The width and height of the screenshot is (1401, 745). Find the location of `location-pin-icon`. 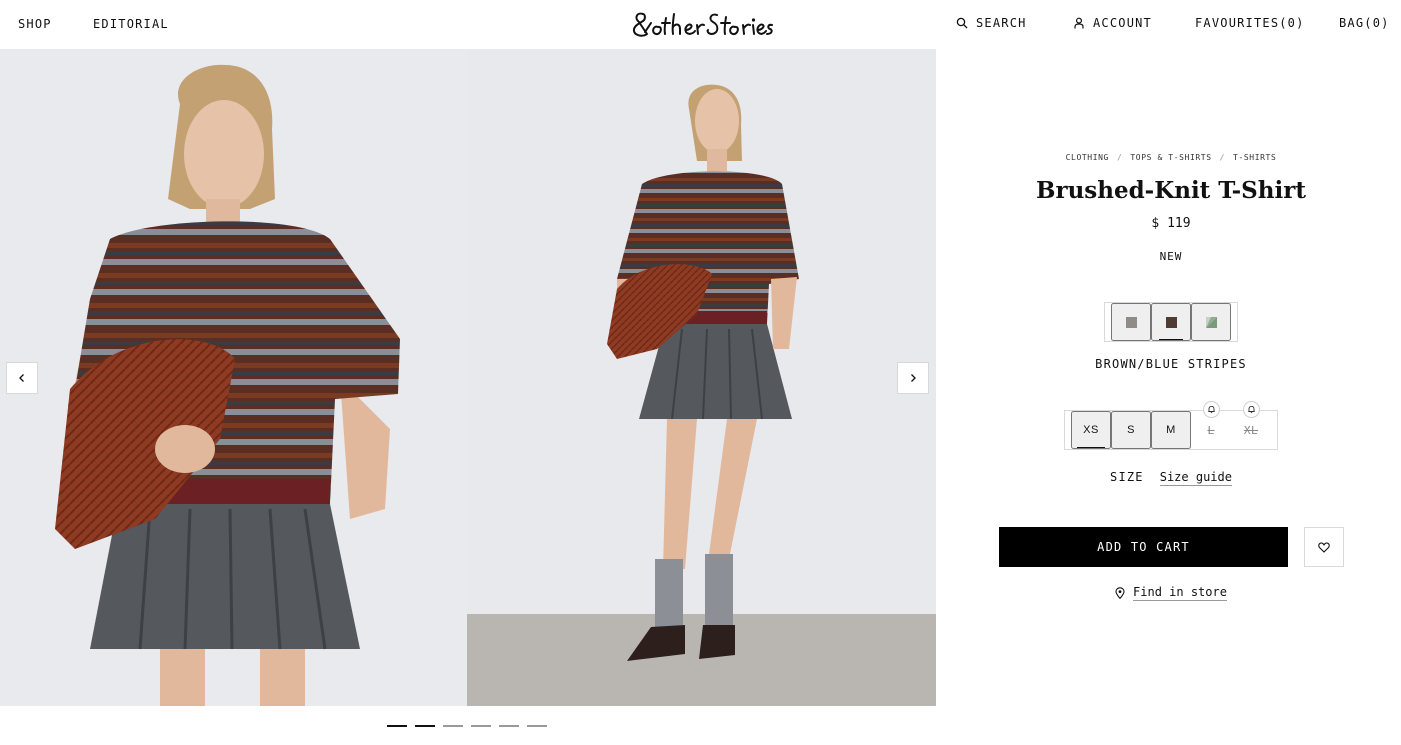

location-pin-icon is located at coordinates (1120, 593).